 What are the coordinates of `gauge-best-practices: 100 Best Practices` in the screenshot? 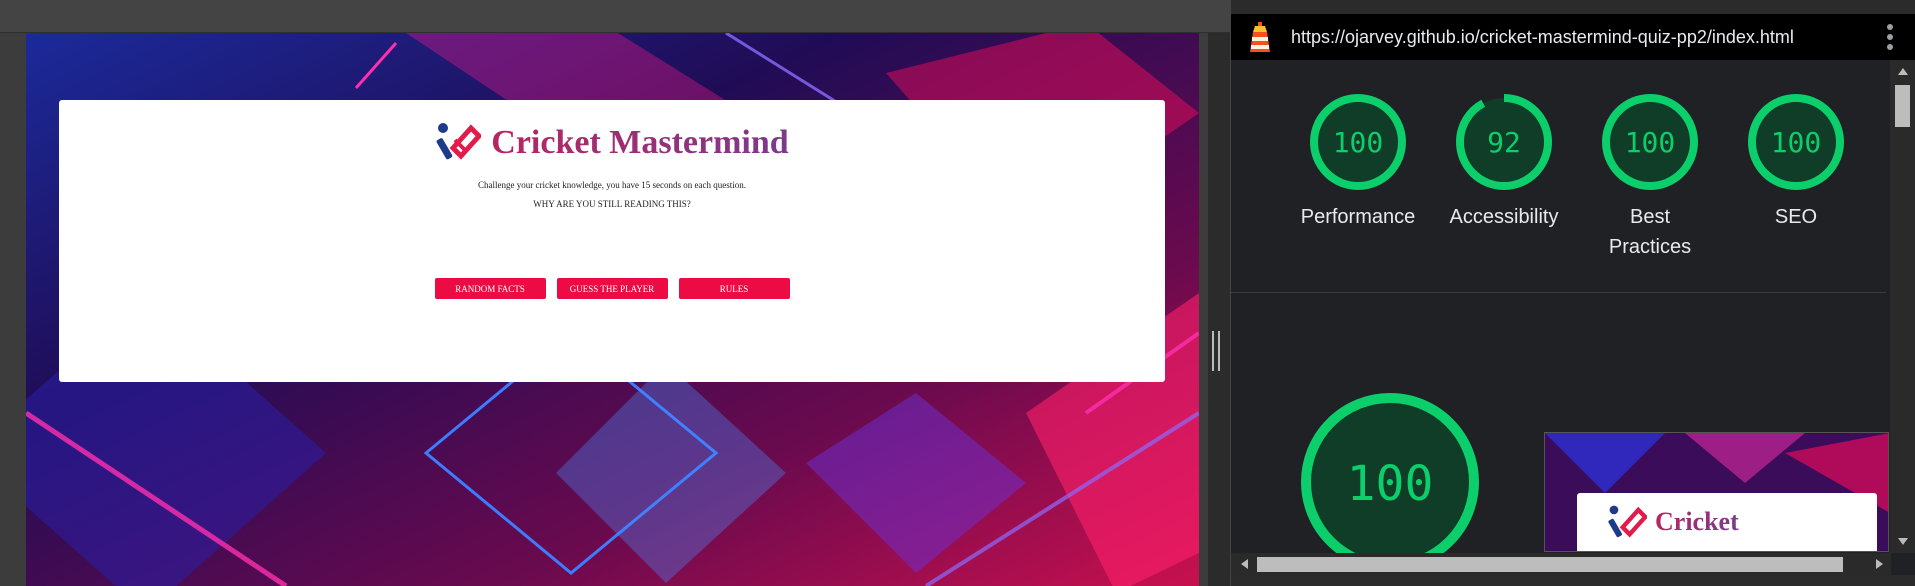 It's located at (1650, 177).